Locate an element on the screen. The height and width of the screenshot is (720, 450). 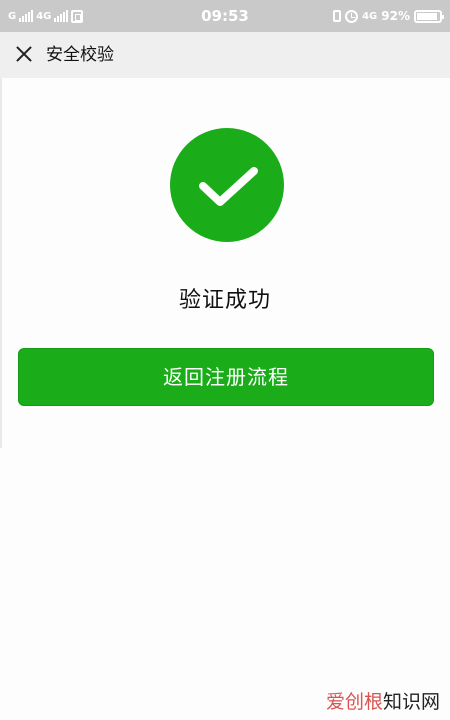
network-type-right: 4G is located at coordinates (370, 16).